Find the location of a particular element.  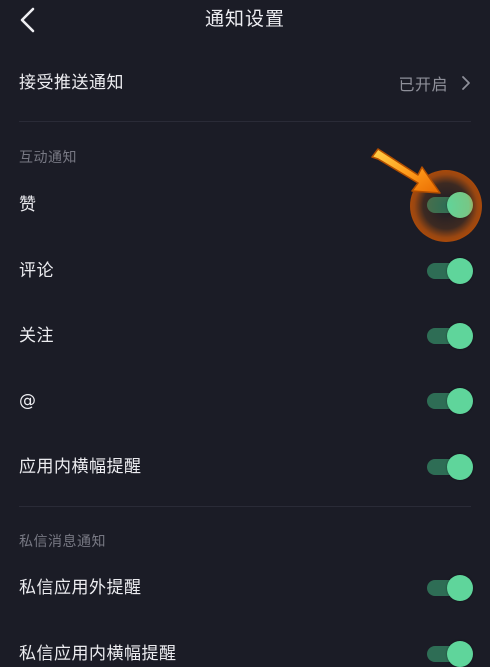

page-title: 通知设置 is located at coordinates (244, 19).